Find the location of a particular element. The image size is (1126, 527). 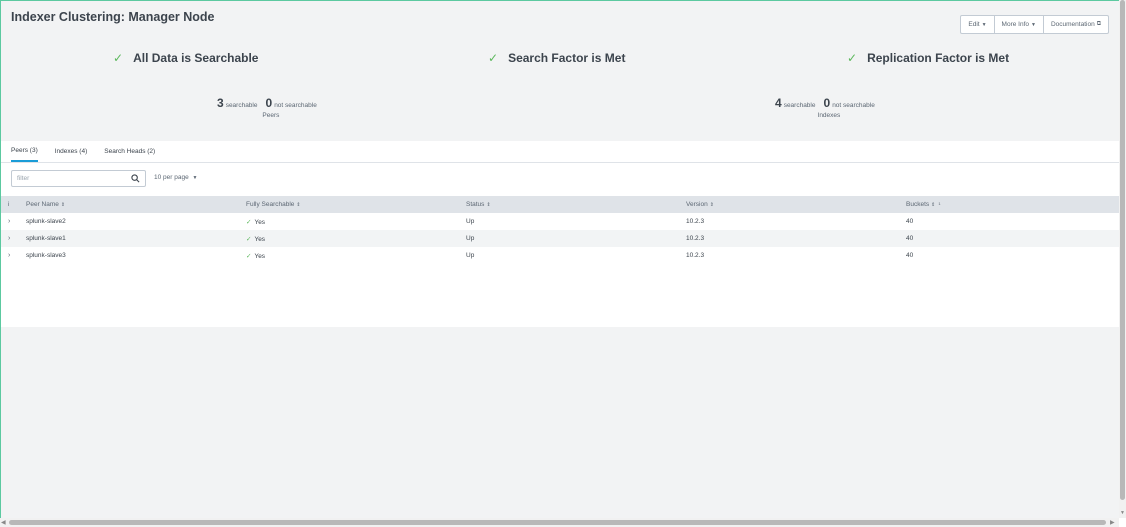

indexes-caption: Indexes is located at coordinates (829, 115).